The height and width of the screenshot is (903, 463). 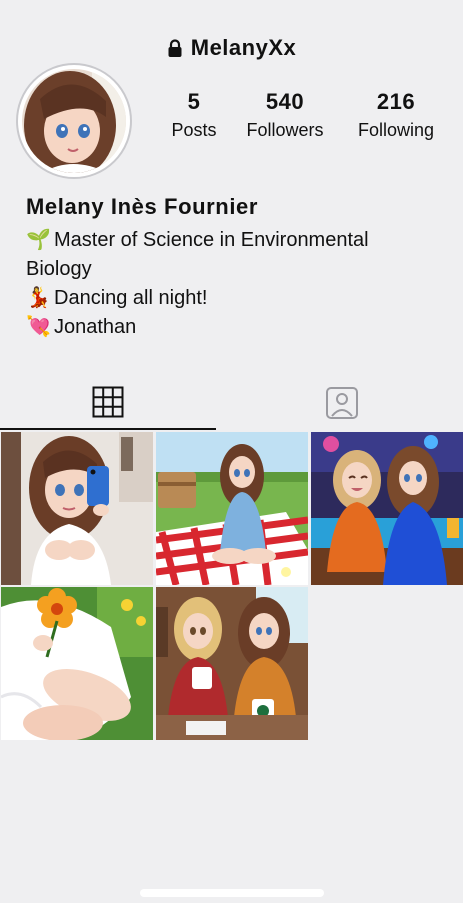 What do you see at coordinates (59, 269) in the screenshot?
I see `bio-line-text: Biology` at bounding box center [59, 269].